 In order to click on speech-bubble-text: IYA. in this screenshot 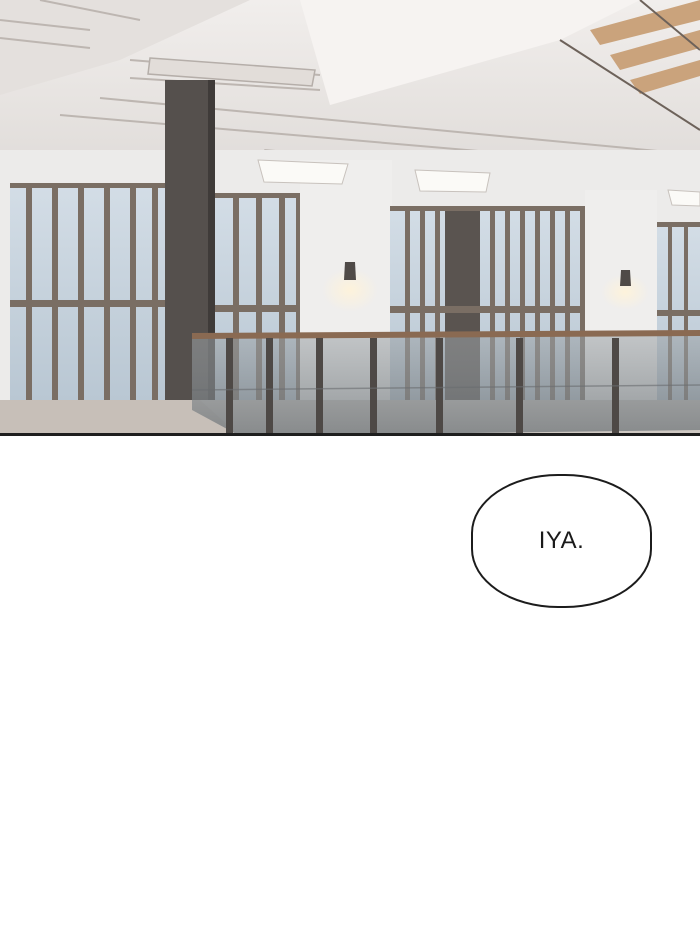, I will do `click(561, 540)`.